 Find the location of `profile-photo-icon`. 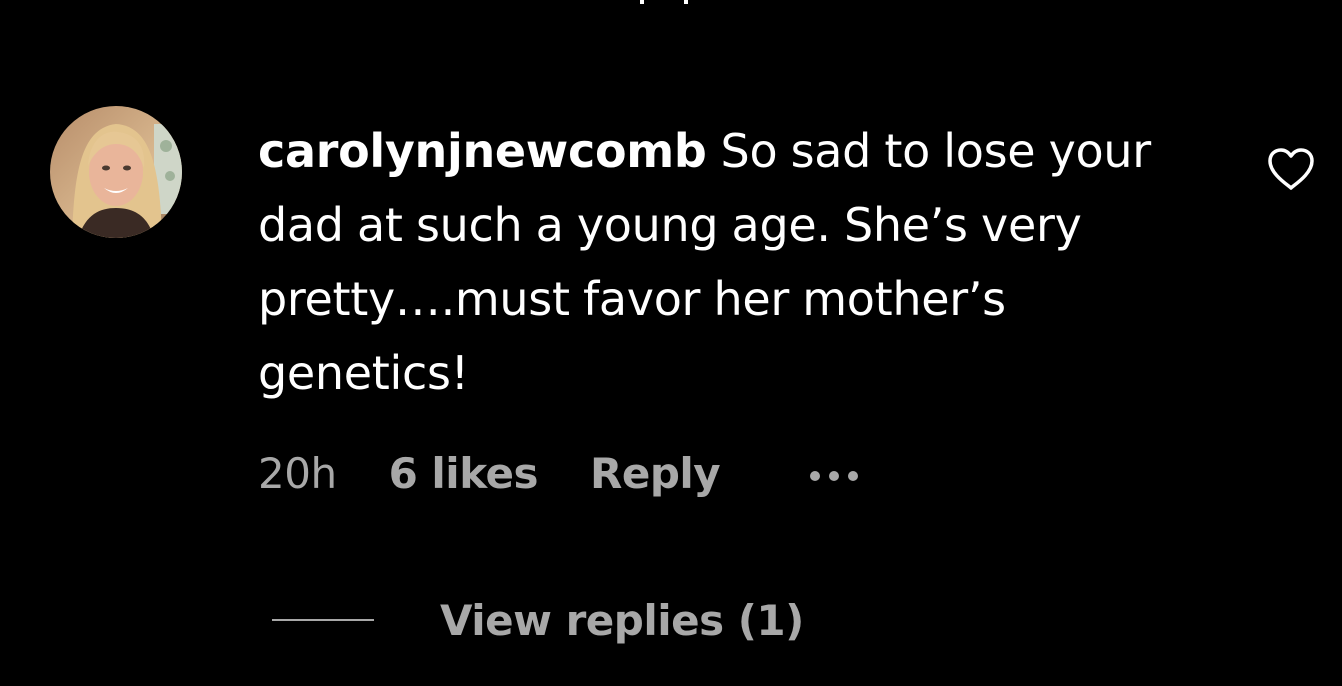

profile-photo-icon is located at coordinates (116, 172).